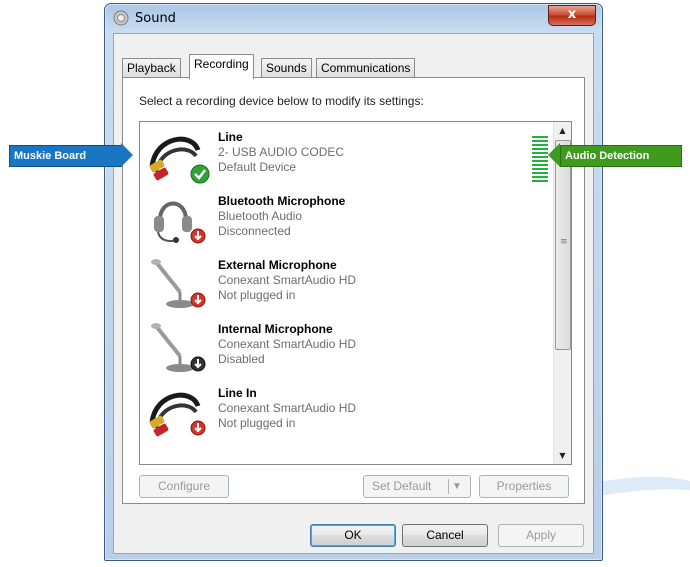  I want to click on apply-button: Apply, so click(541, 535).